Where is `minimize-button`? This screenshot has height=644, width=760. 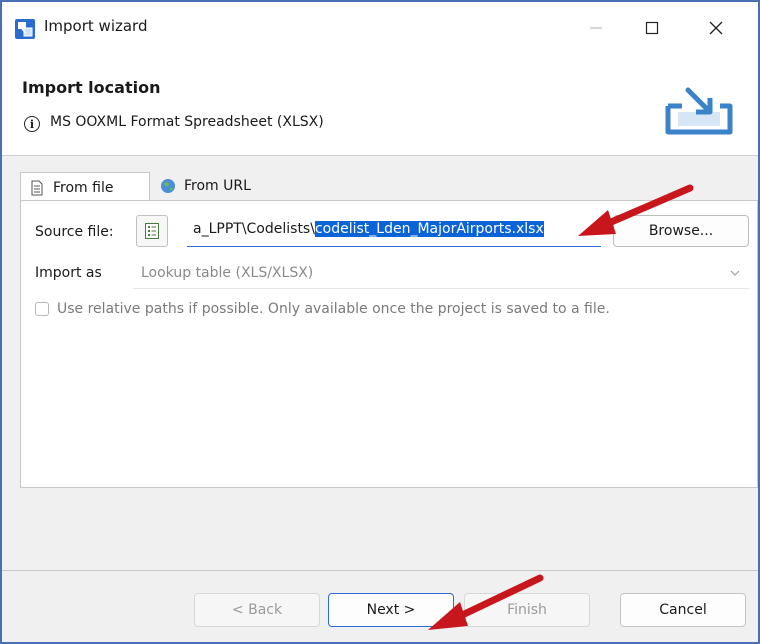
minimize-button is located at coordinates (596, 28).